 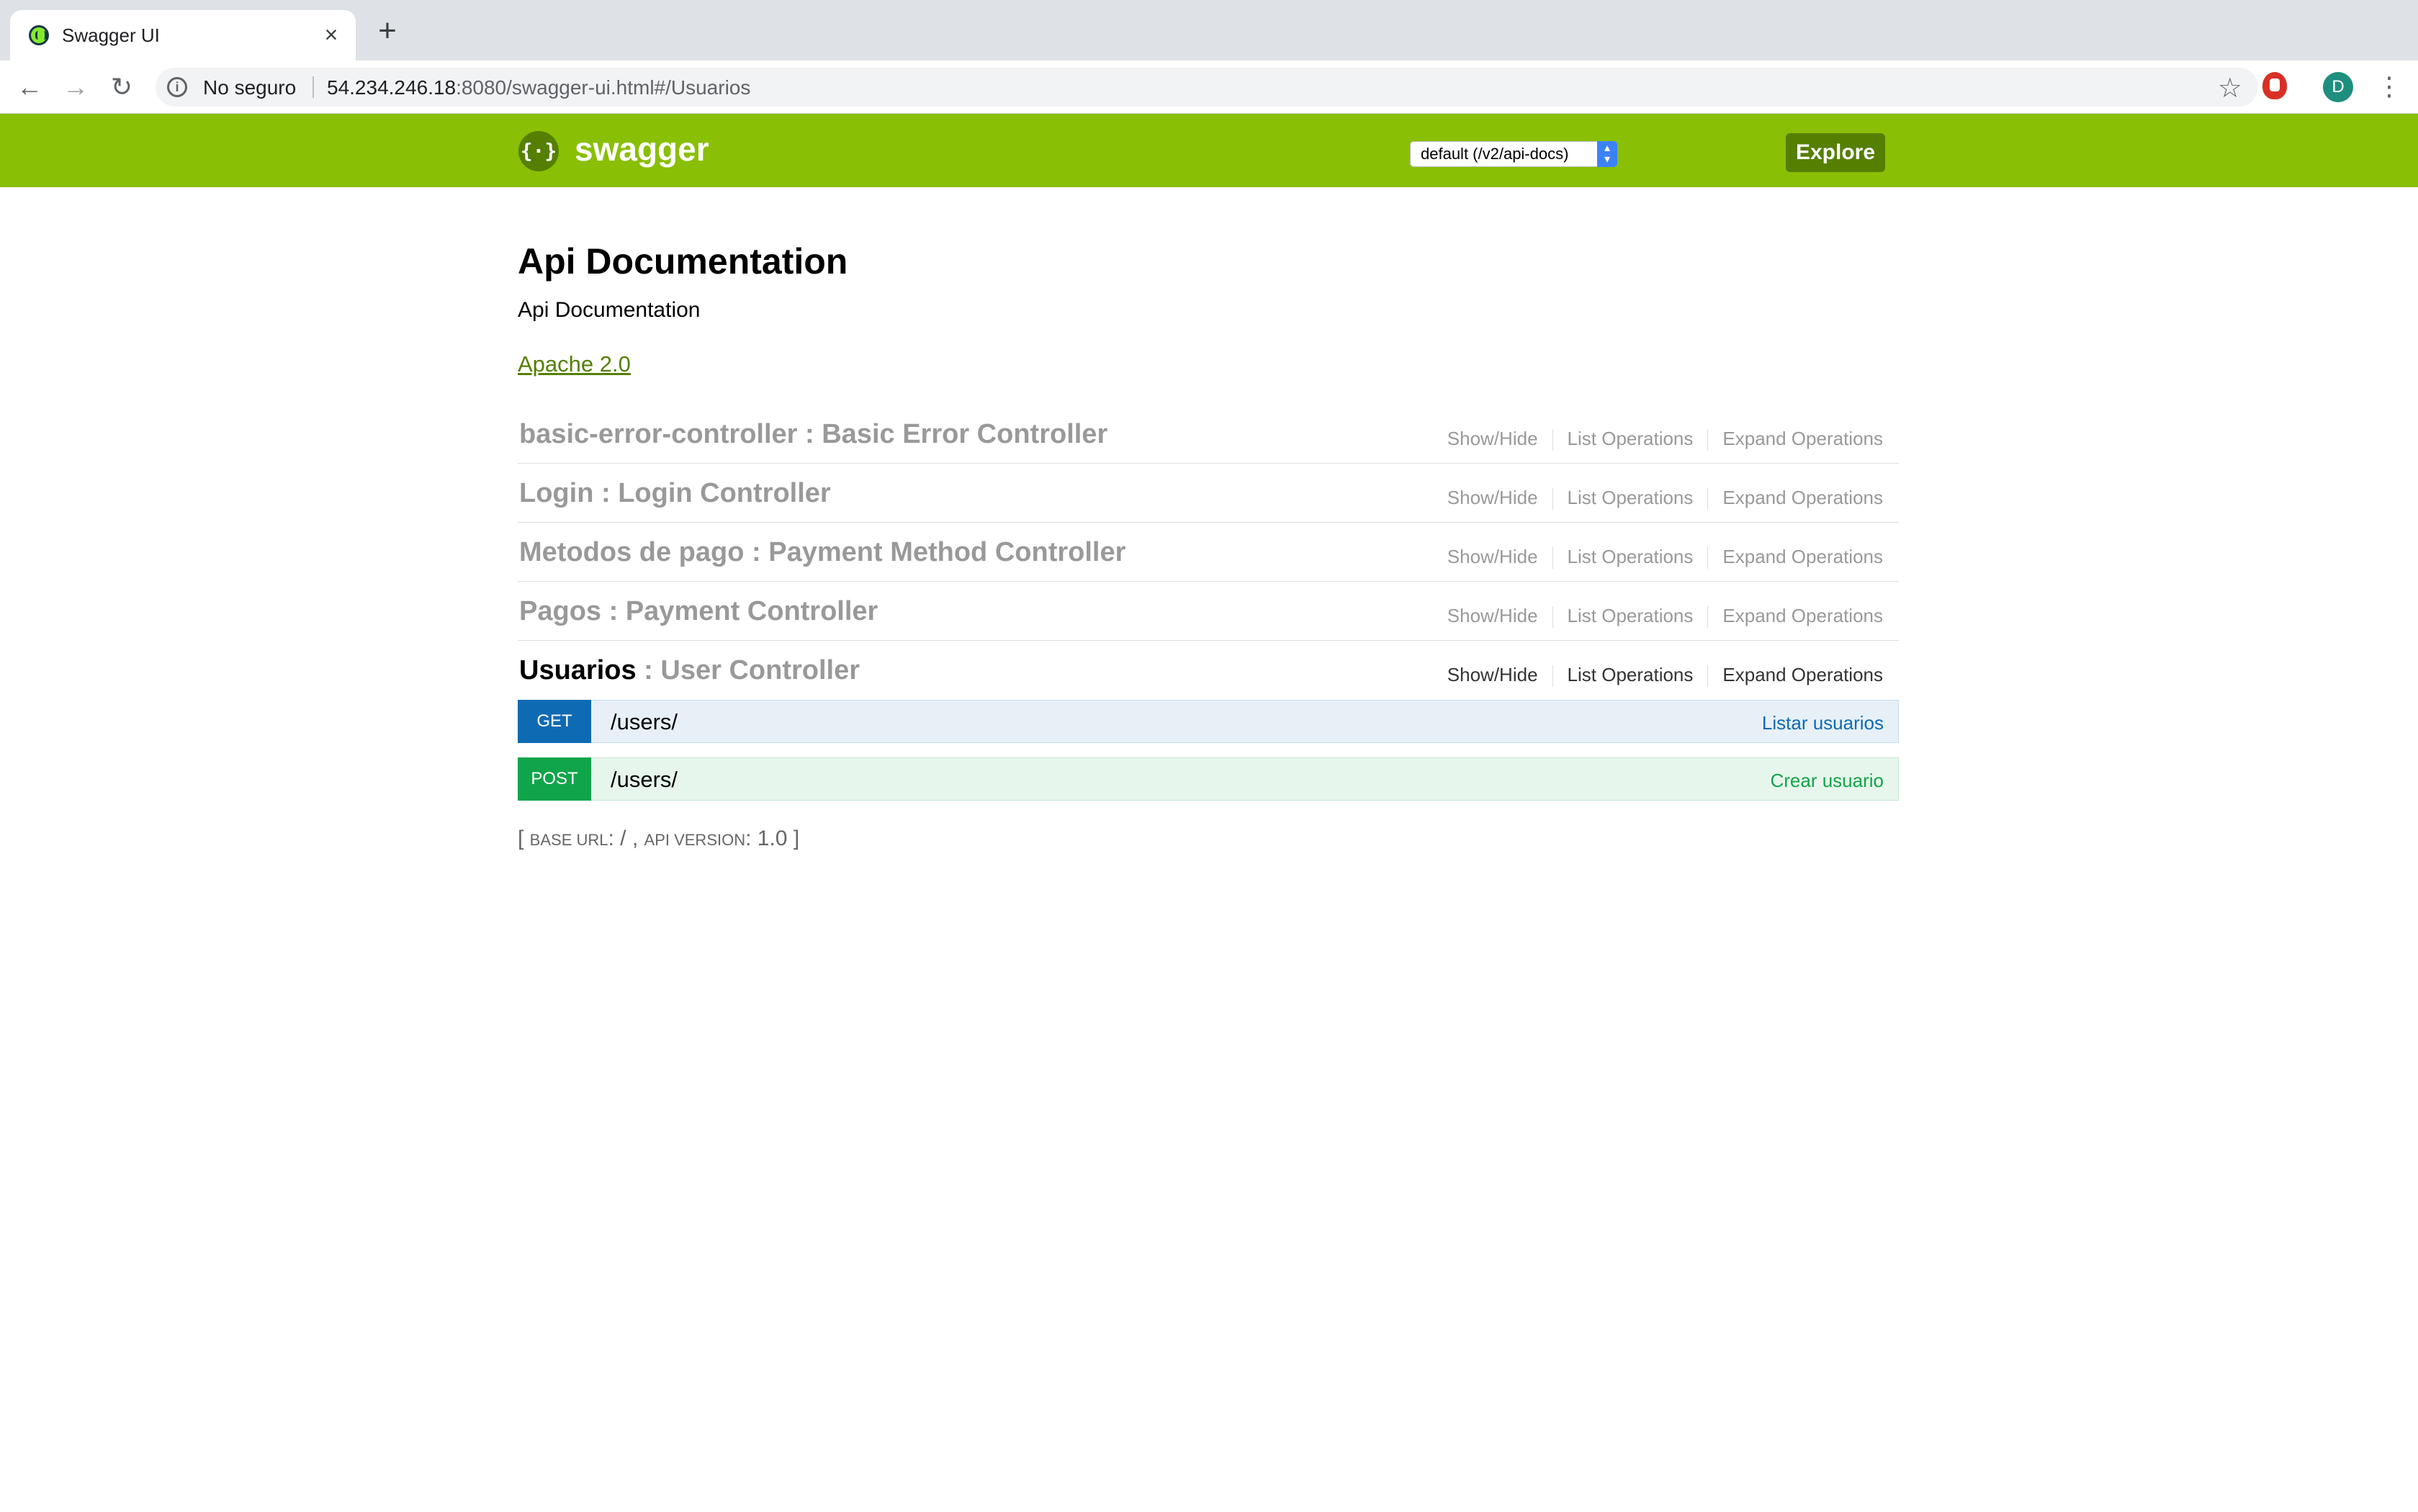 I want to click on resource-name: basic-error-controller, so click(x=658, y=434).